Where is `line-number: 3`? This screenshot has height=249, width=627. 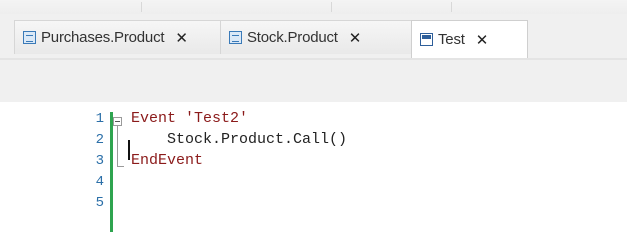
line-number: 3 is located at coordinates (99, 161).